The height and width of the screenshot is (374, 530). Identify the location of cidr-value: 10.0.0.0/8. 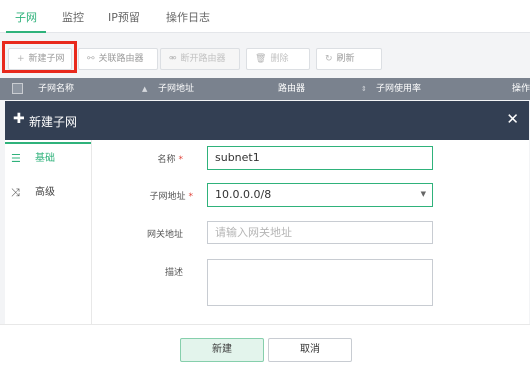
(243, 194).